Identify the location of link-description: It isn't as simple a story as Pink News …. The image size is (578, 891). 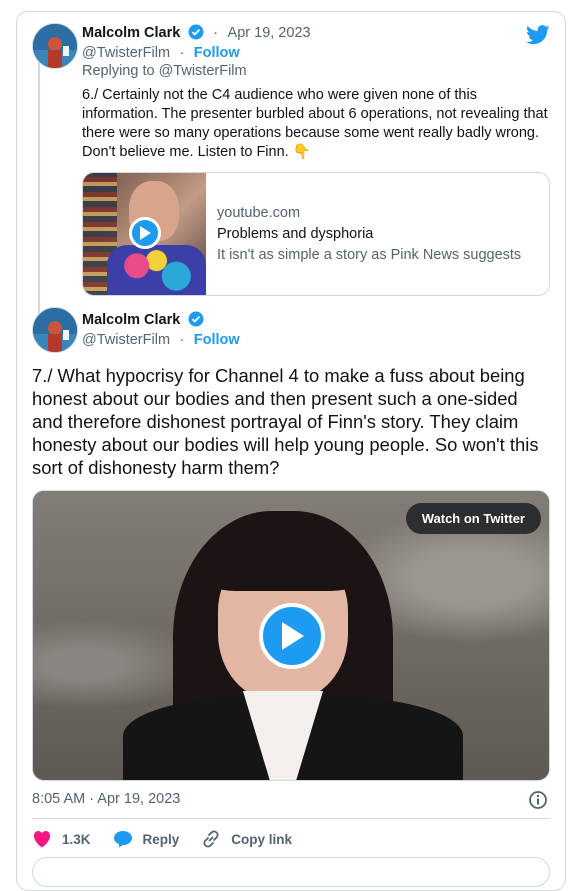
(369, 255).